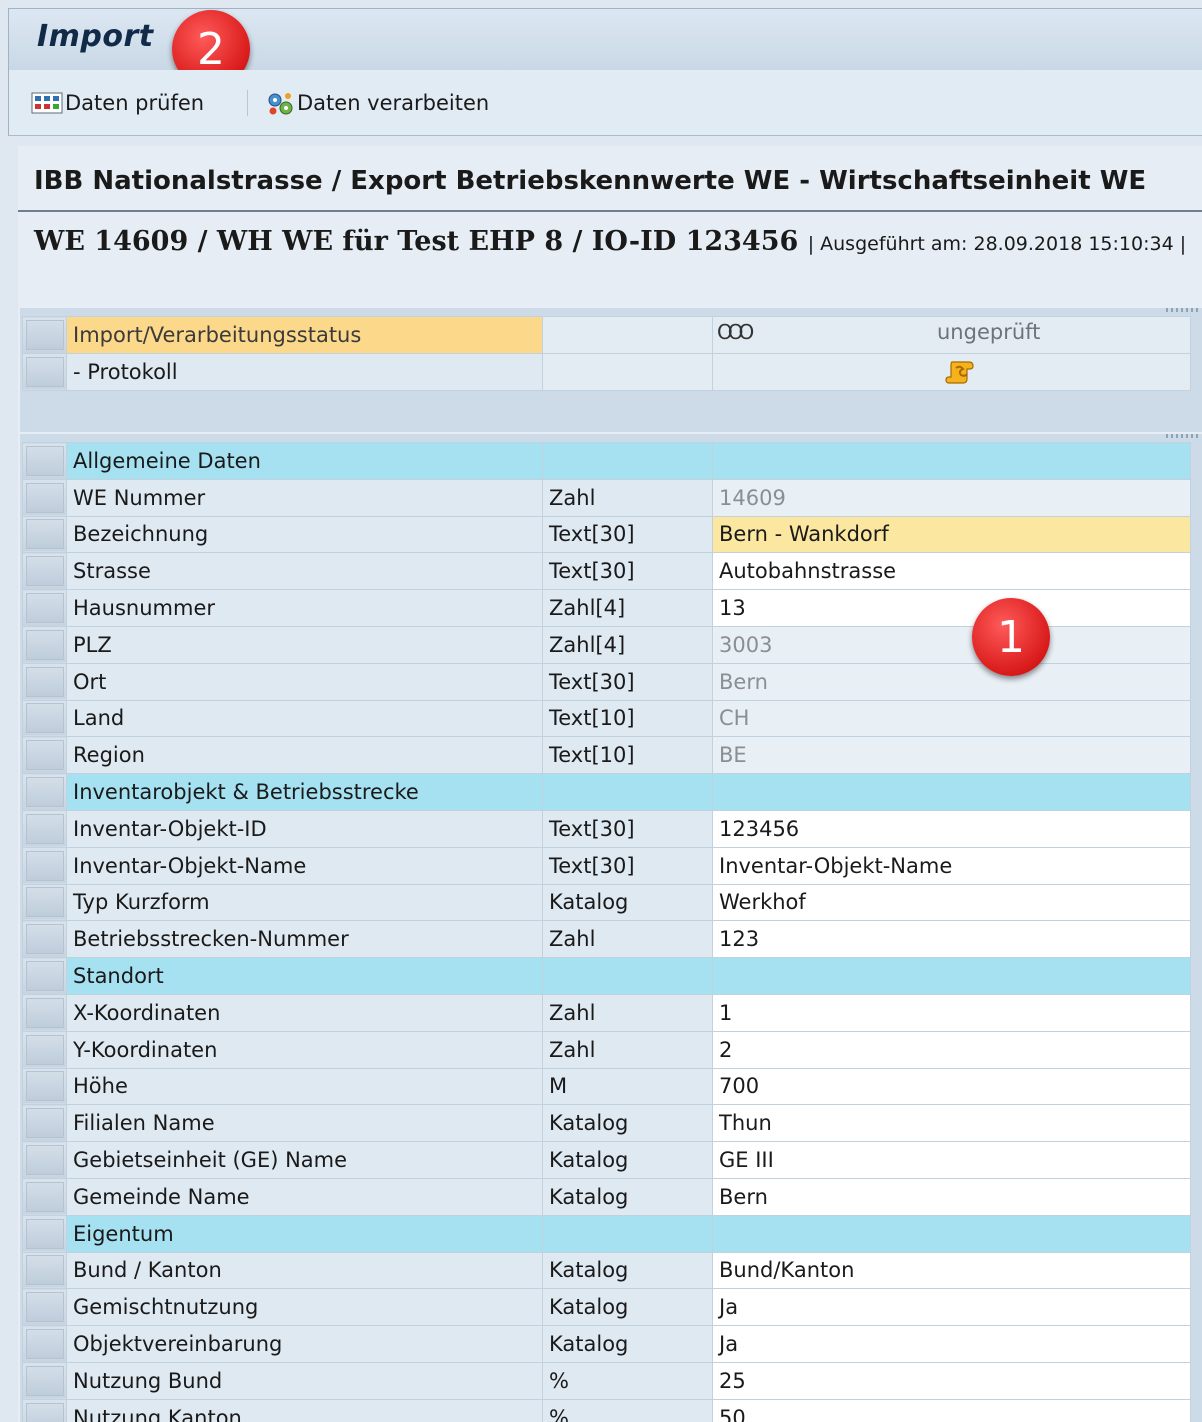 Image resolution: width=1202 pixels, height=1422 pixels. Describe the element at coordinates (606, 1123) in the screenshot. I see `table-row: Filialen Name Katalog Thun` at that location.